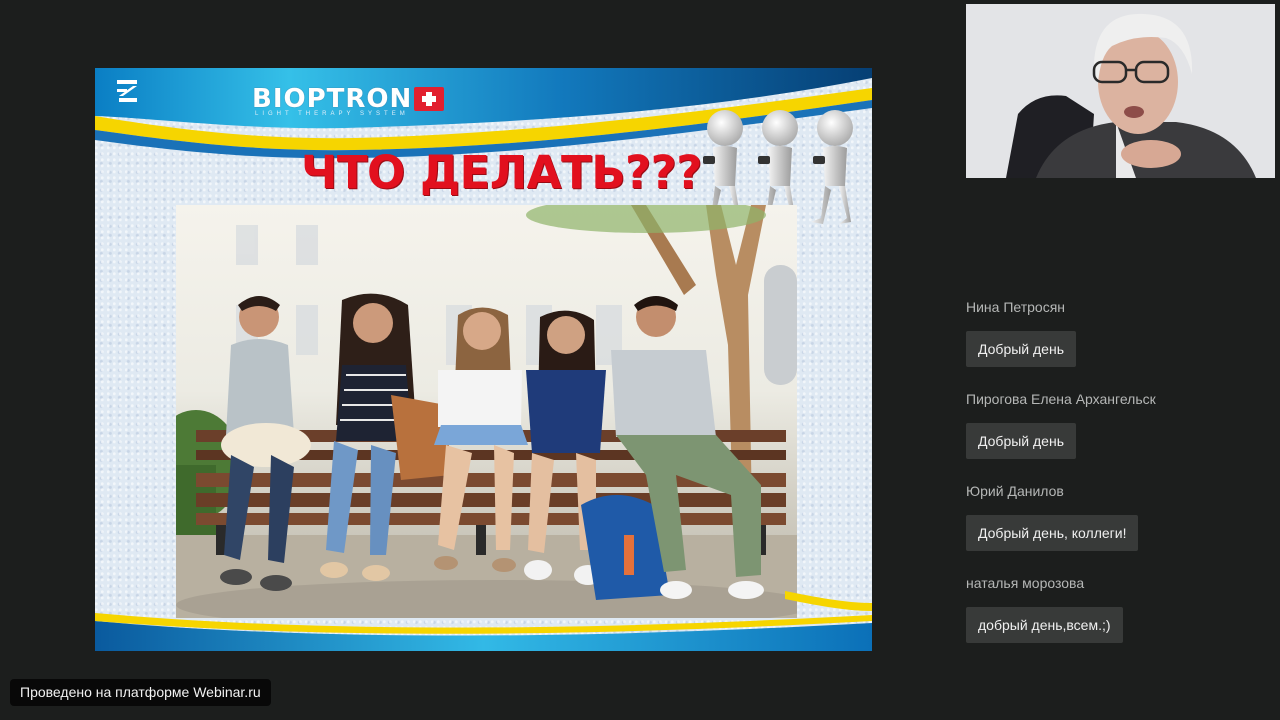 This screenshot has width=1280, height=720. I want to click on message-author: Нина Петросян, so click(1016, 307).